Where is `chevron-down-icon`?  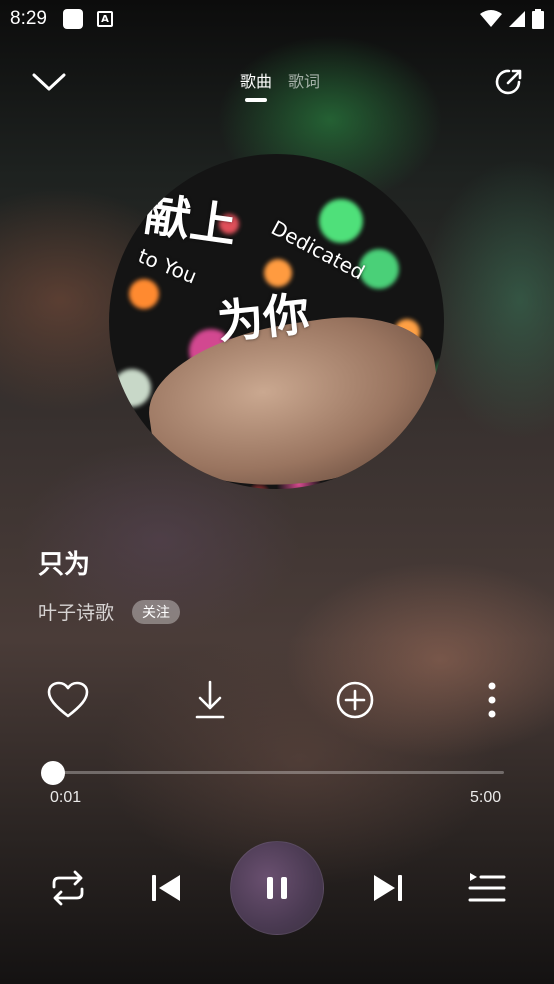 chevron-down-icon is located at coordinates (49, 82).